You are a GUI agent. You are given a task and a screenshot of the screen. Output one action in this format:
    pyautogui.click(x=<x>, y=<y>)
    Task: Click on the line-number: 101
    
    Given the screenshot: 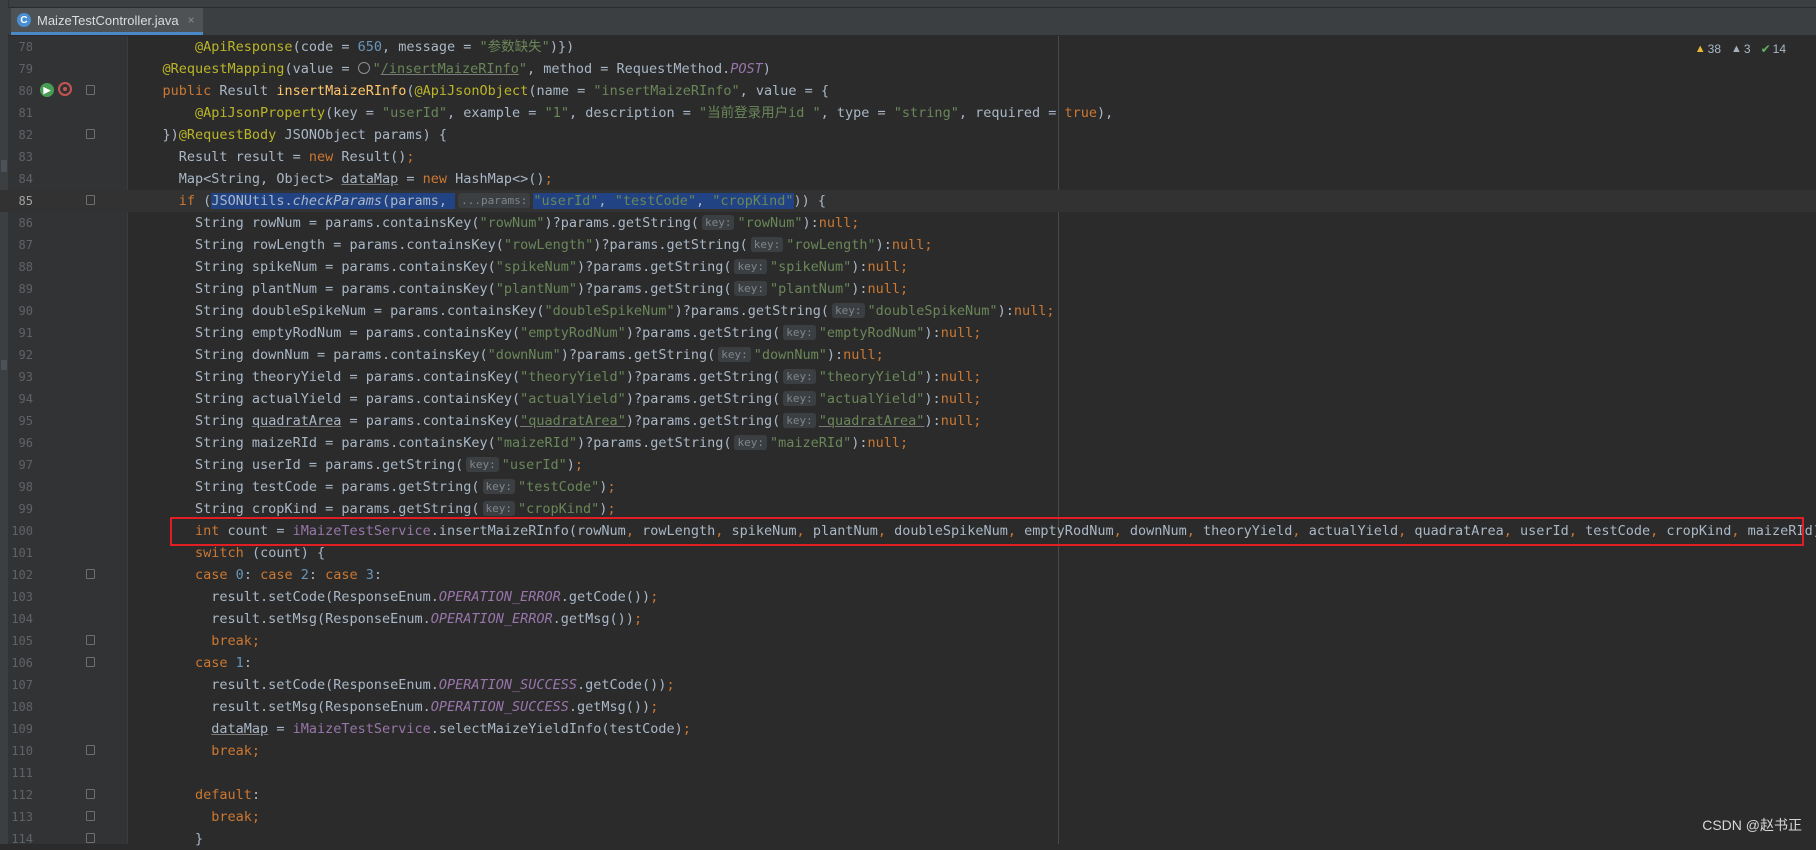 What is the action you would take?
    pyautogui.click(x=20, y=553)
    